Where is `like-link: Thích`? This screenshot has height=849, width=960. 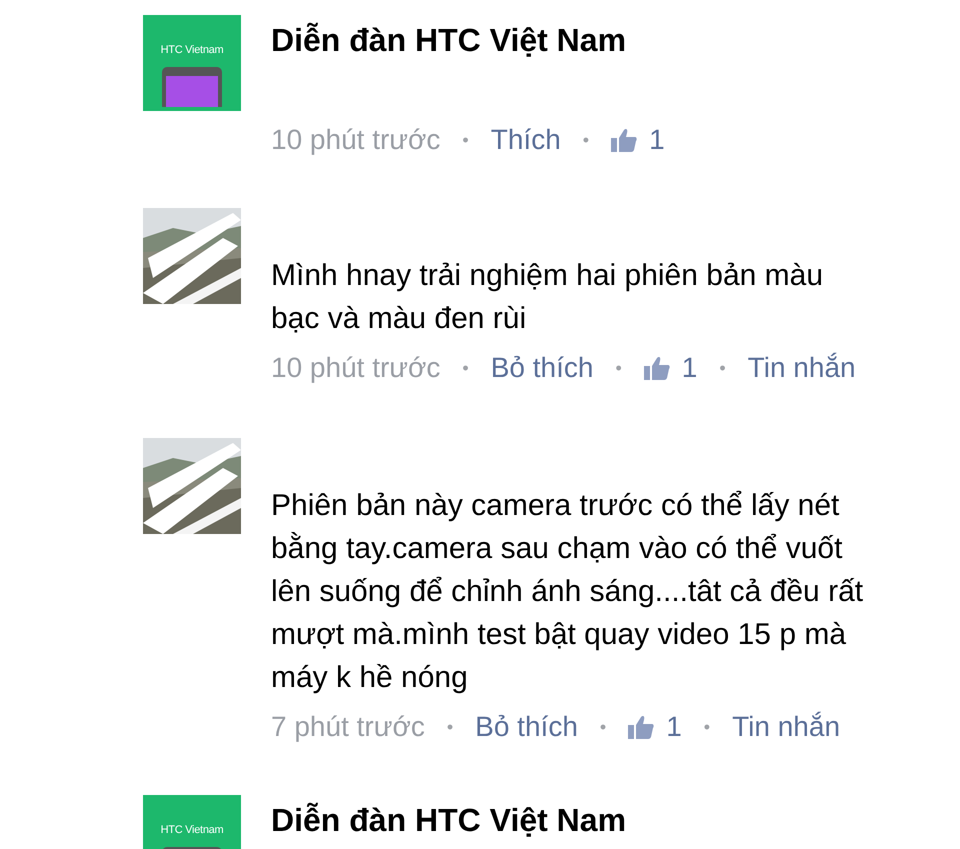 like-link: Thích is located at coordinates (525, 140).